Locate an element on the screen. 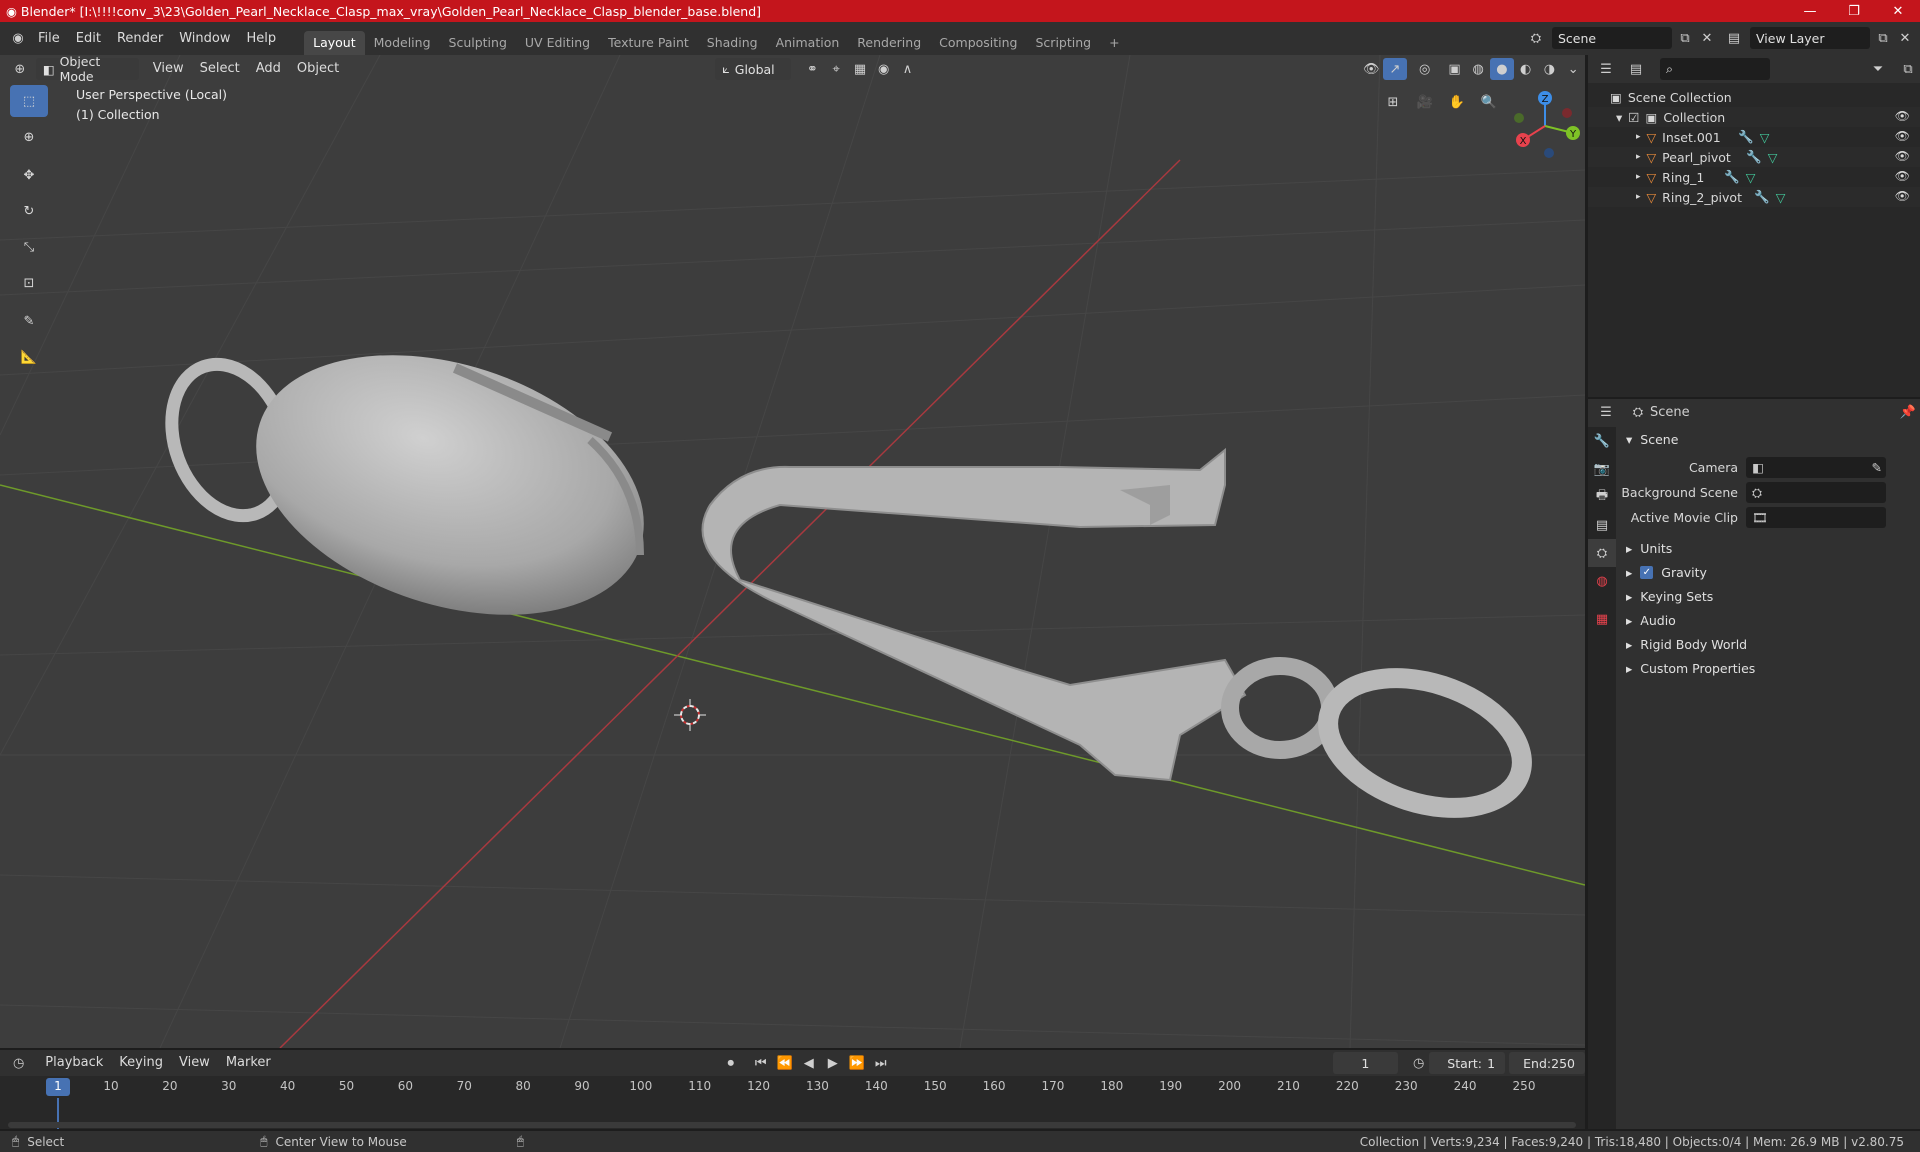 This screenshot has height=1152, width=1920. outliner-item-inset: ▸ ▽ Inset.001 🔧 ▽ 👁 is located at coordinates (1754, 137).